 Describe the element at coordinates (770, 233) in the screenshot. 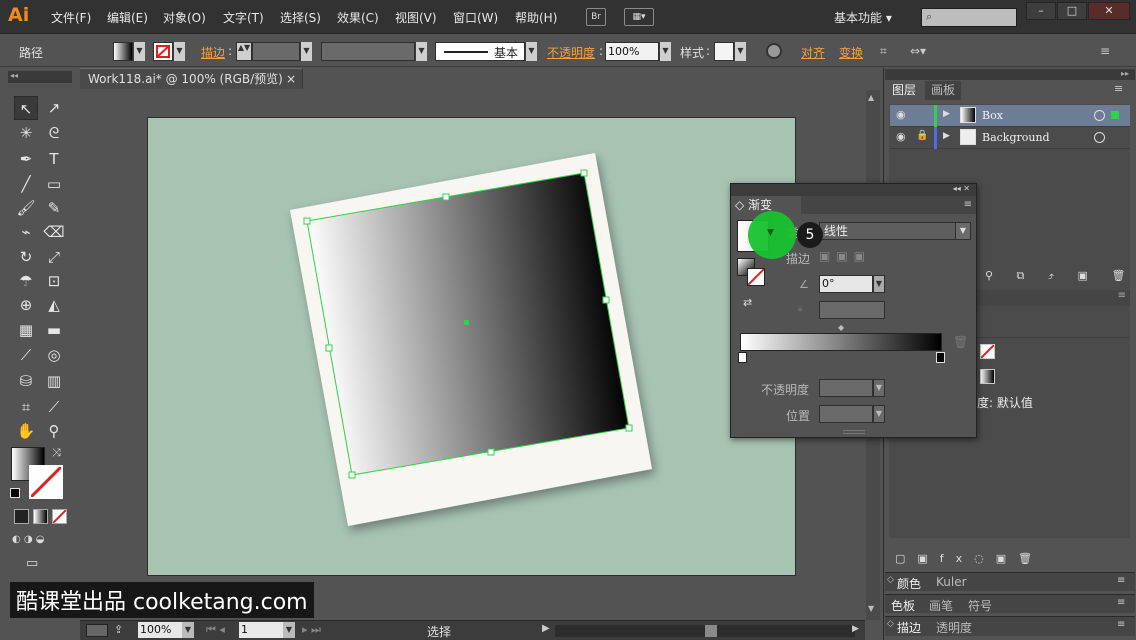

I see `fill-dropdown-arrow-icon: ▼` at that location.